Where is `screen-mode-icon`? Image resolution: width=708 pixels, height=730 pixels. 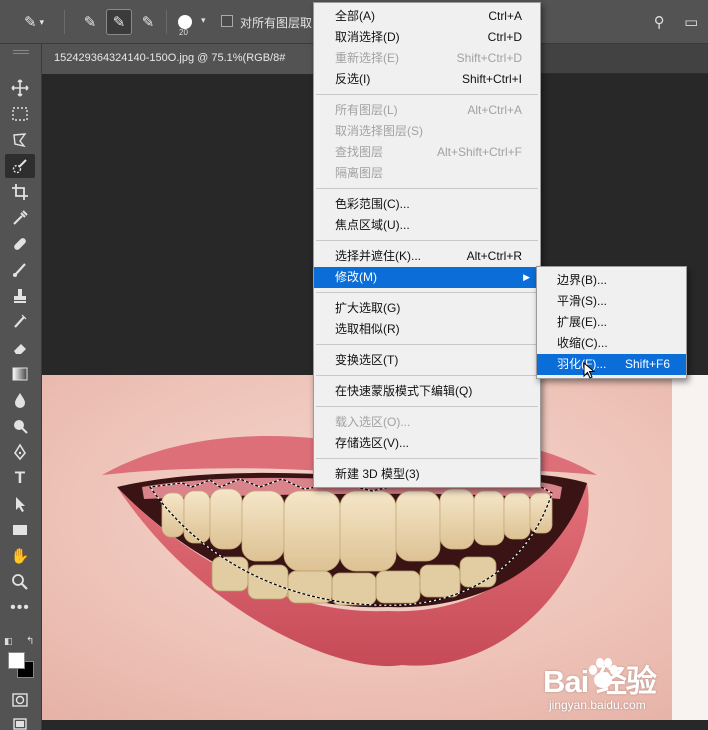
screen-mode-icon is located at coordinates (20, 724).